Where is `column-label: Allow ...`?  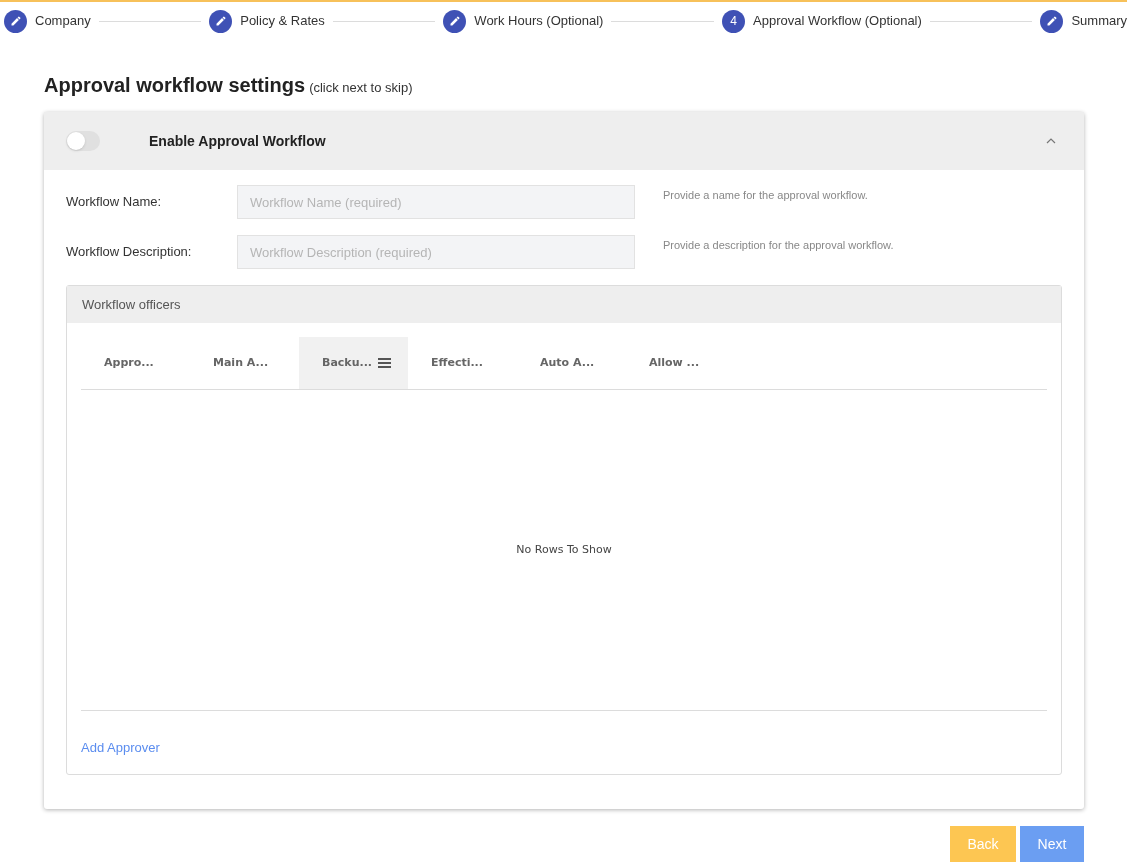 column-label: Allow ... is located at coordinates (674, 362).